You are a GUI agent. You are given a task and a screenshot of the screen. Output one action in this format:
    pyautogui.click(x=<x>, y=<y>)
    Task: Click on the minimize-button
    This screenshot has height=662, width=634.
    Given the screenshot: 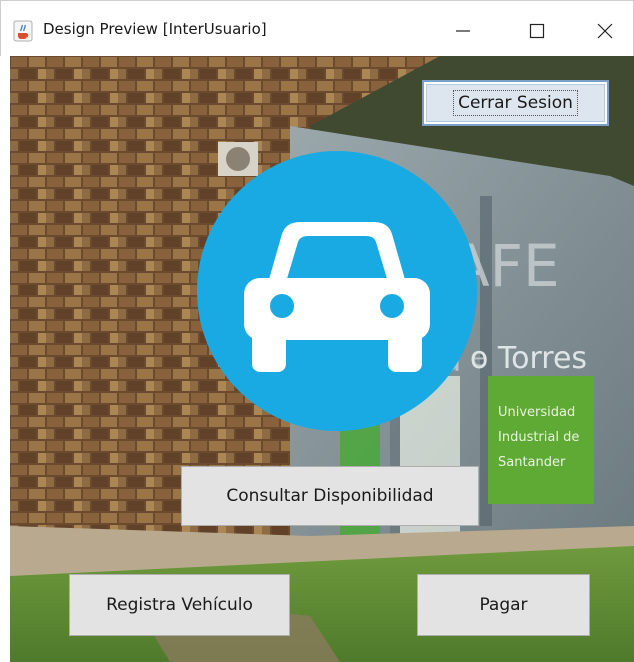 What is the action you would take?
    pyautogui.click(x=463, y=31)
    